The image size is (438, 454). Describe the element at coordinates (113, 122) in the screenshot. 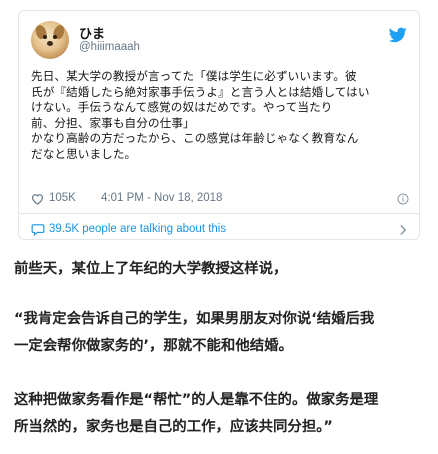

I see `tweet-text-line: 前、分担、家事も自分の仕事」` at that location.